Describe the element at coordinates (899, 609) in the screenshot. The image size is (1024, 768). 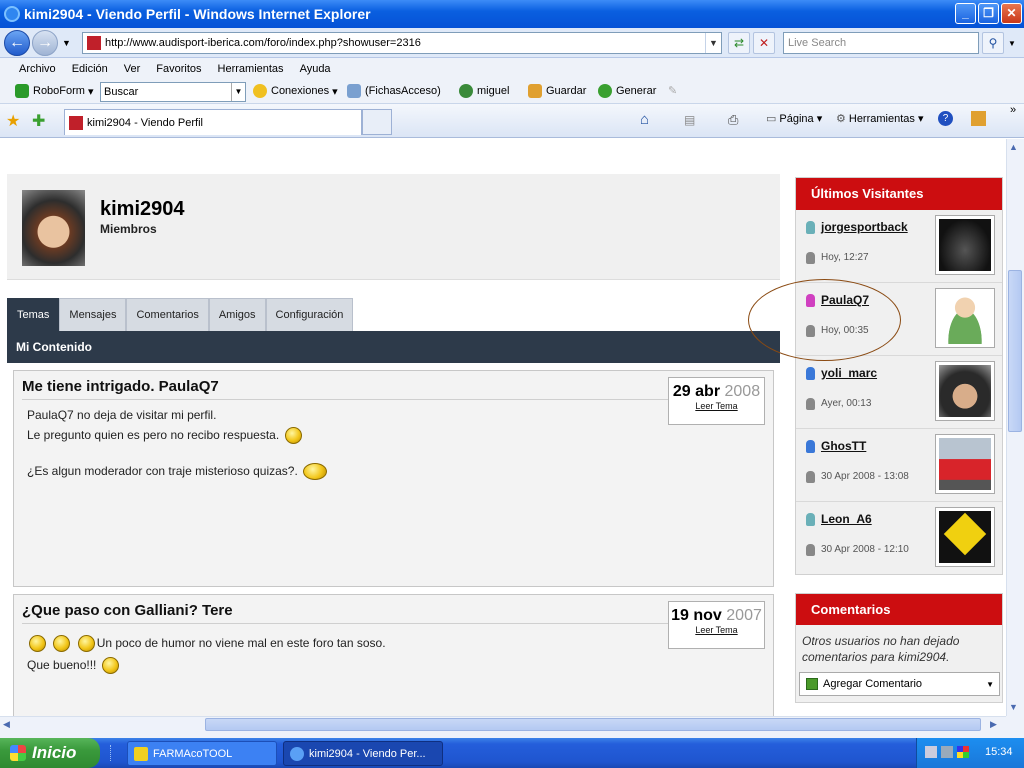
I see `comments-title: Comentarios` at that location.